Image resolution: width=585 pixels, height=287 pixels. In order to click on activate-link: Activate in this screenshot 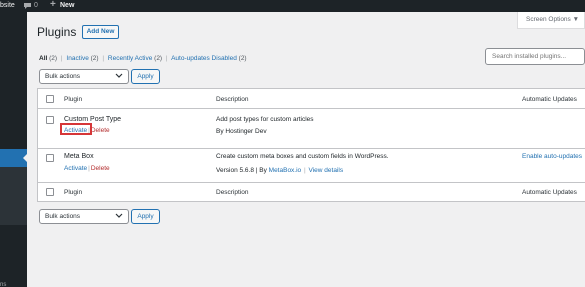, I will do `click(75, 168)`.